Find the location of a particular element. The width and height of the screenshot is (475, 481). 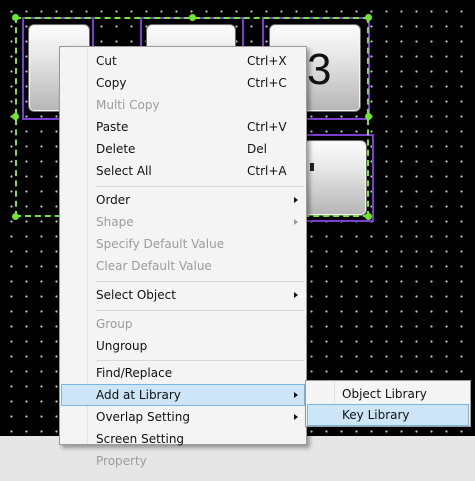

menu-item-multi-copy: Multi Copy is located at coordinates (183, 105).